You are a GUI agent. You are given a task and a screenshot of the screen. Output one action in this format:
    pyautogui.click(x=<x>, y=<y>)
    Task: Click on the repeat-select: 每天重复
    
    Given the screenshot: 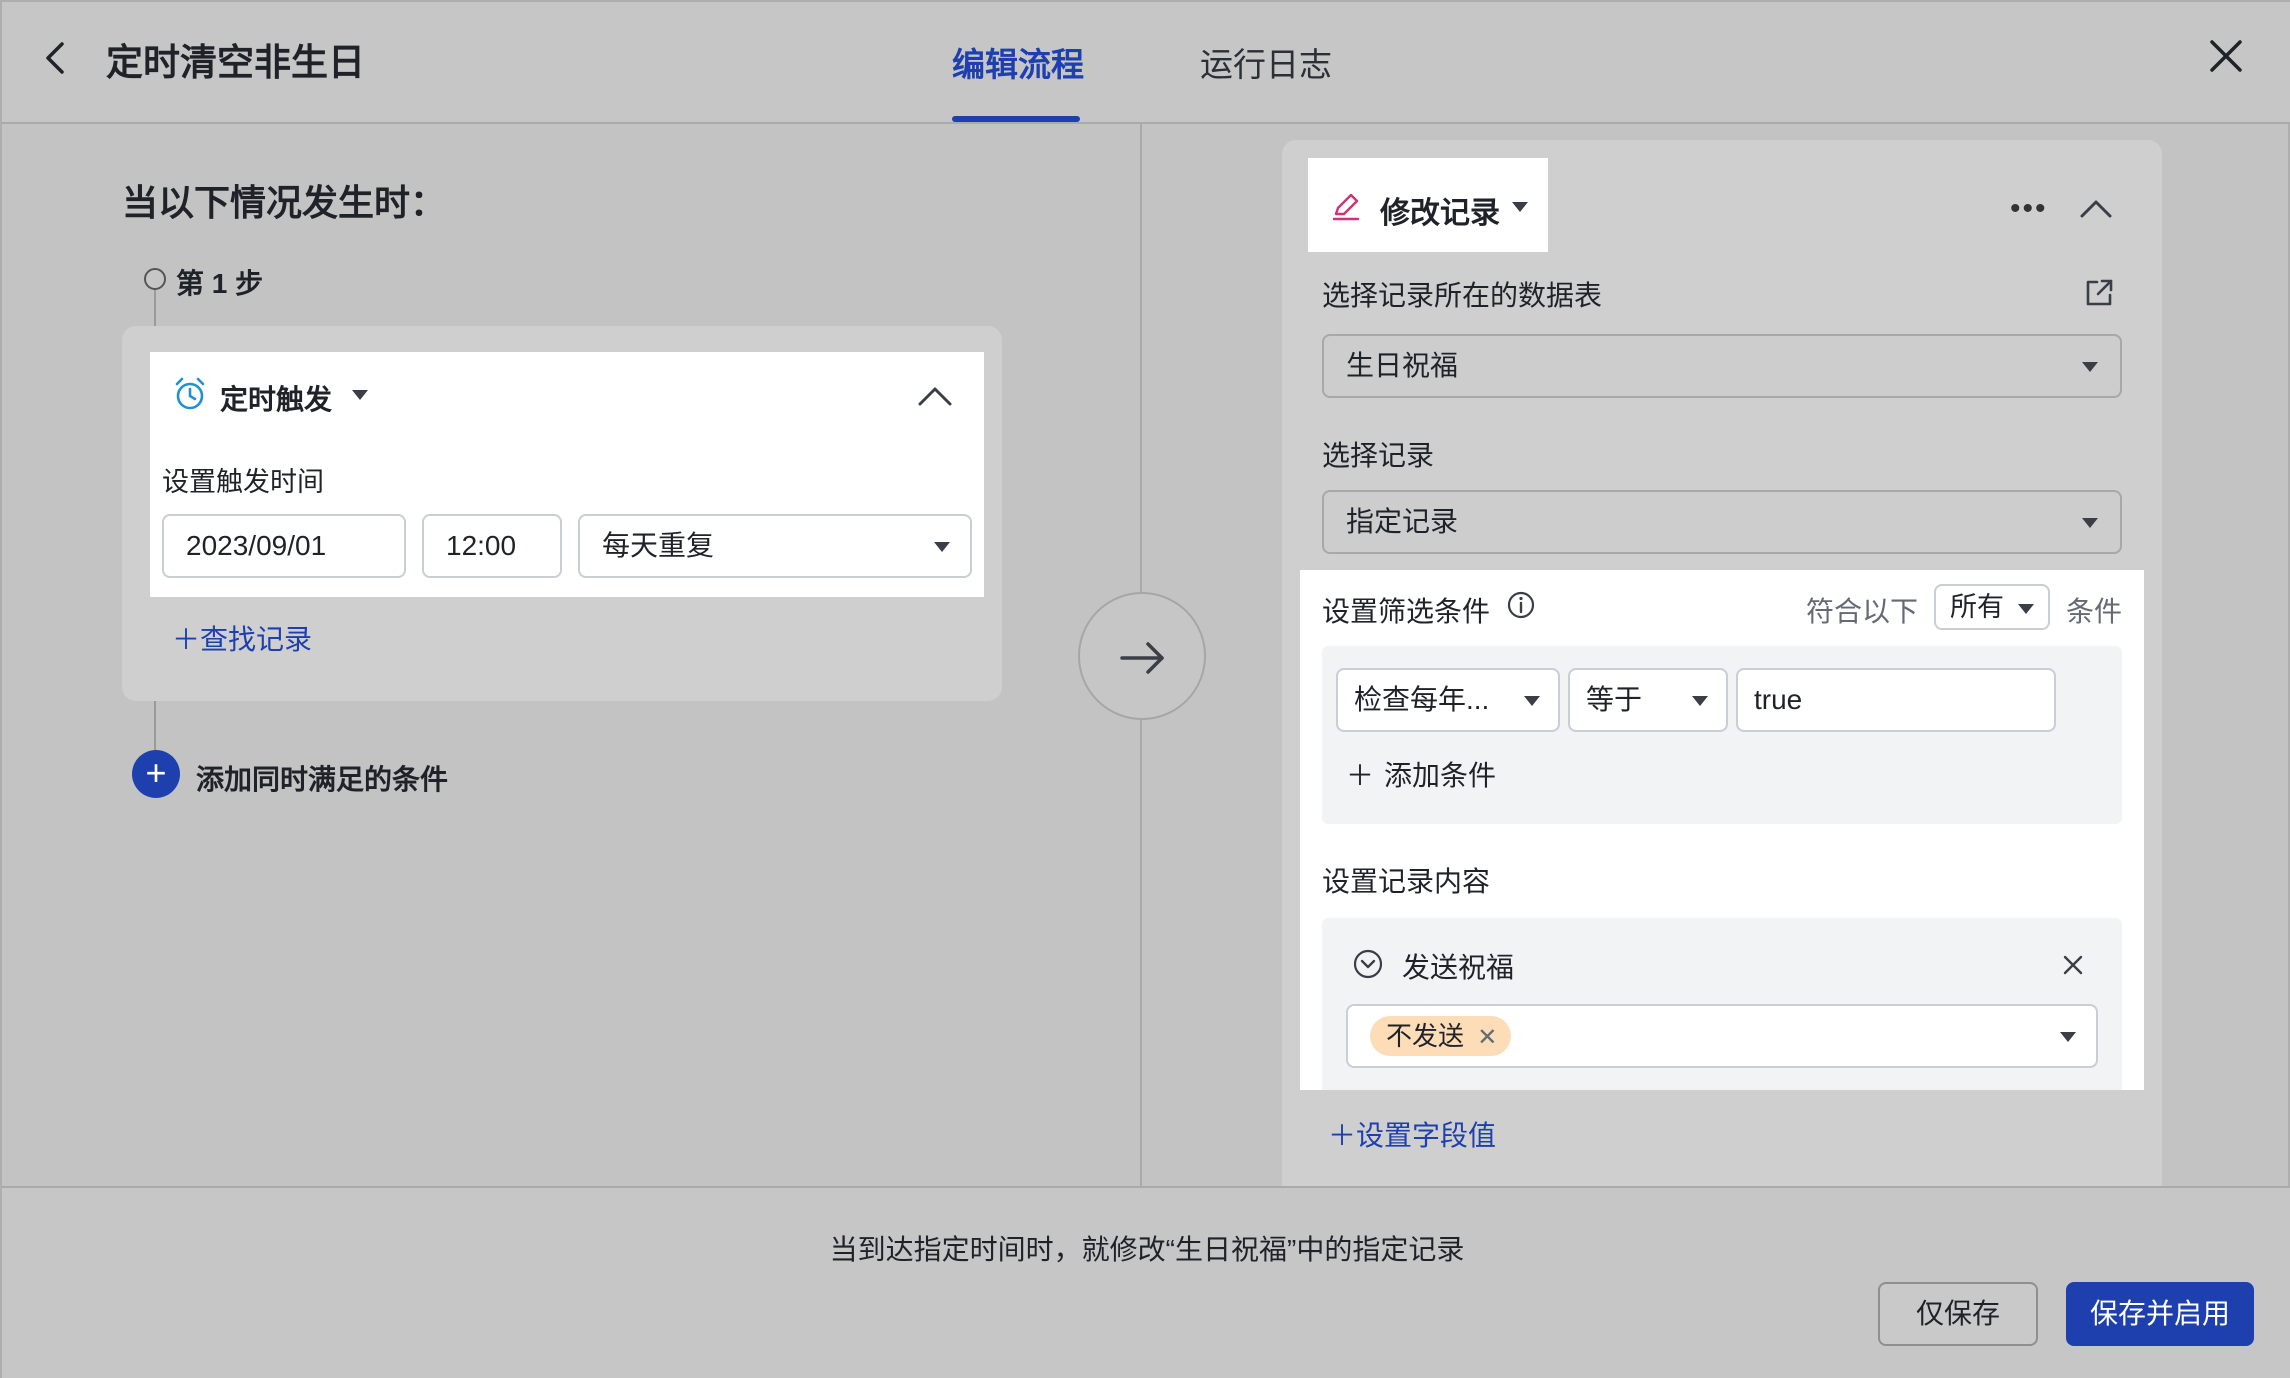 What is the action you would take?
    pyautogui.click(x=775, y=546)
    